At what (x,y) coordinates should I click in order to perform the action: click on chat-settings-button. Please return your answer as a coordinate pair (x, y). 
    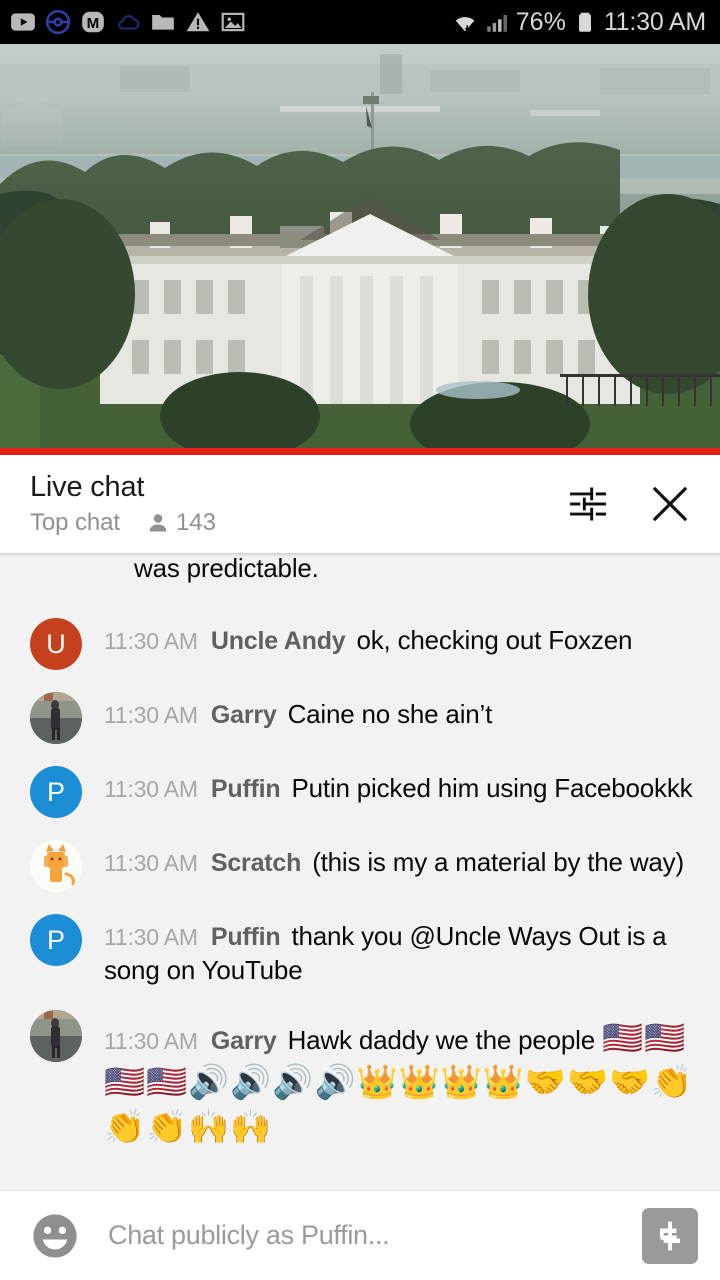
    Looking at the image, I should click on (588, 504).